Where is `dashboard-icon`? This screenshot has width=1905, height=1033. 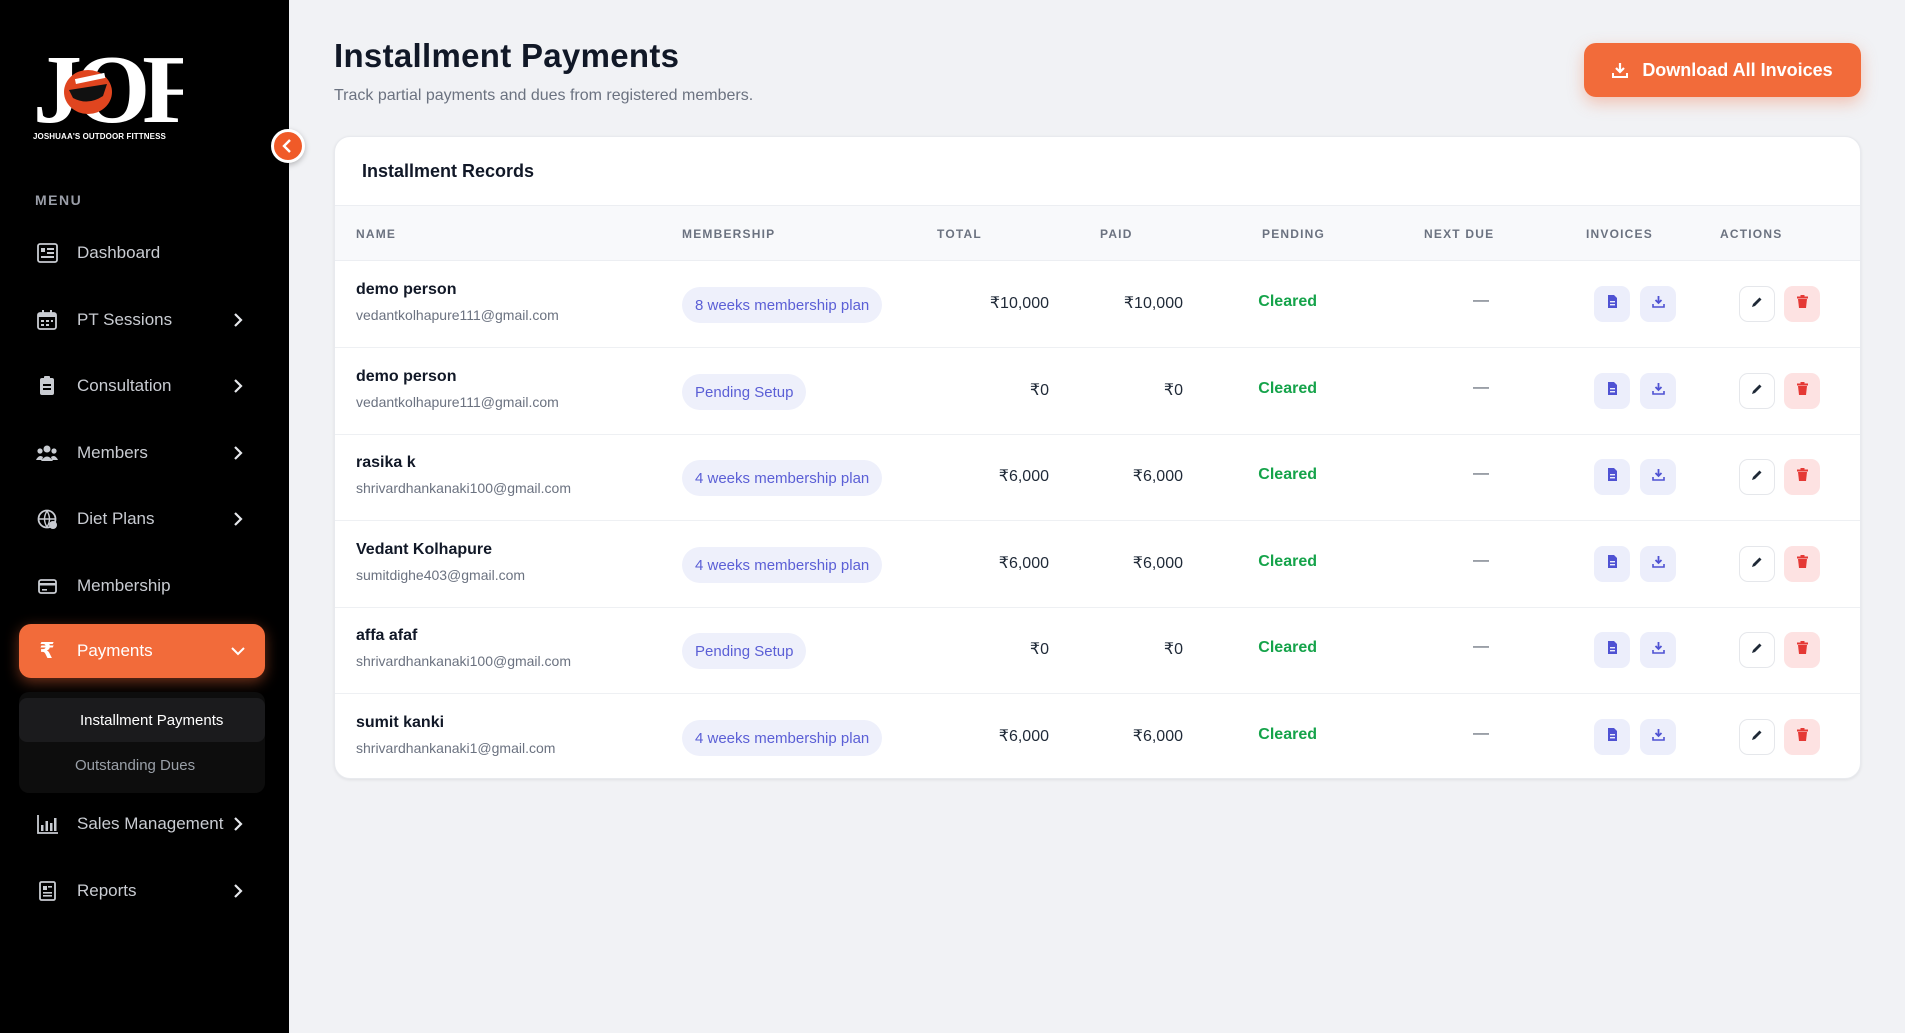
dashboard-icon is located at coordinates (47, 253).